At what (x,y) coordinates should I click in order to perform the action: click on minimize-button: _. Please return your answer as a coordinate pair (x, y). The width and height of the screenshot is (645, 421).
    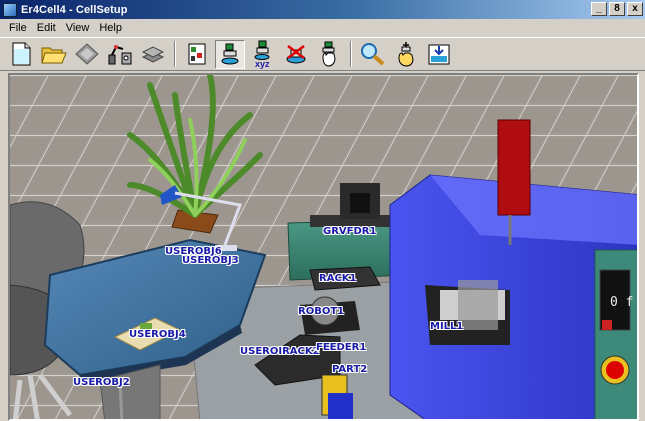
    Looking at the image, I should click on (599, 9).